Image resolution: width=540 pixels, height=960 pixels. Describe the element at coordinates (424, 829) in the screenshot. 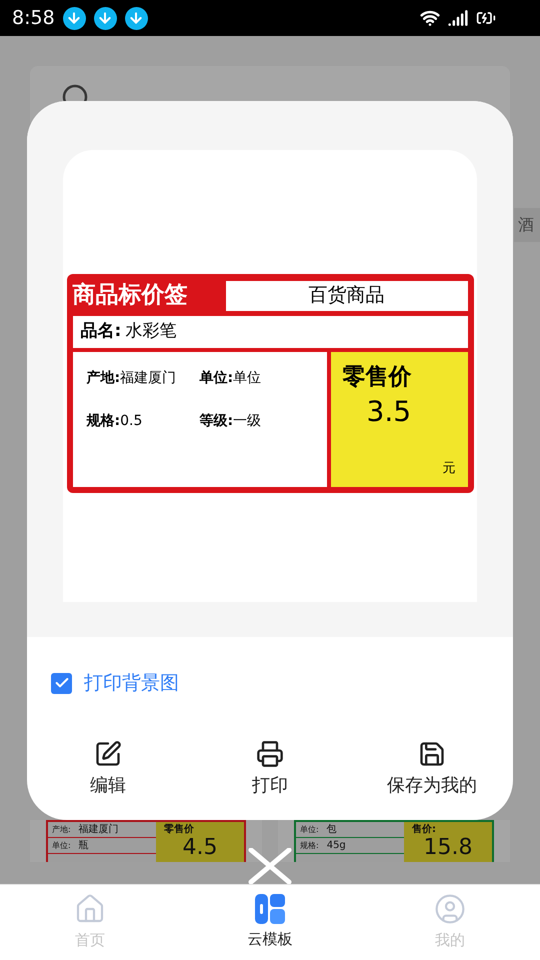

I see `price-label: 售价:` at that location.